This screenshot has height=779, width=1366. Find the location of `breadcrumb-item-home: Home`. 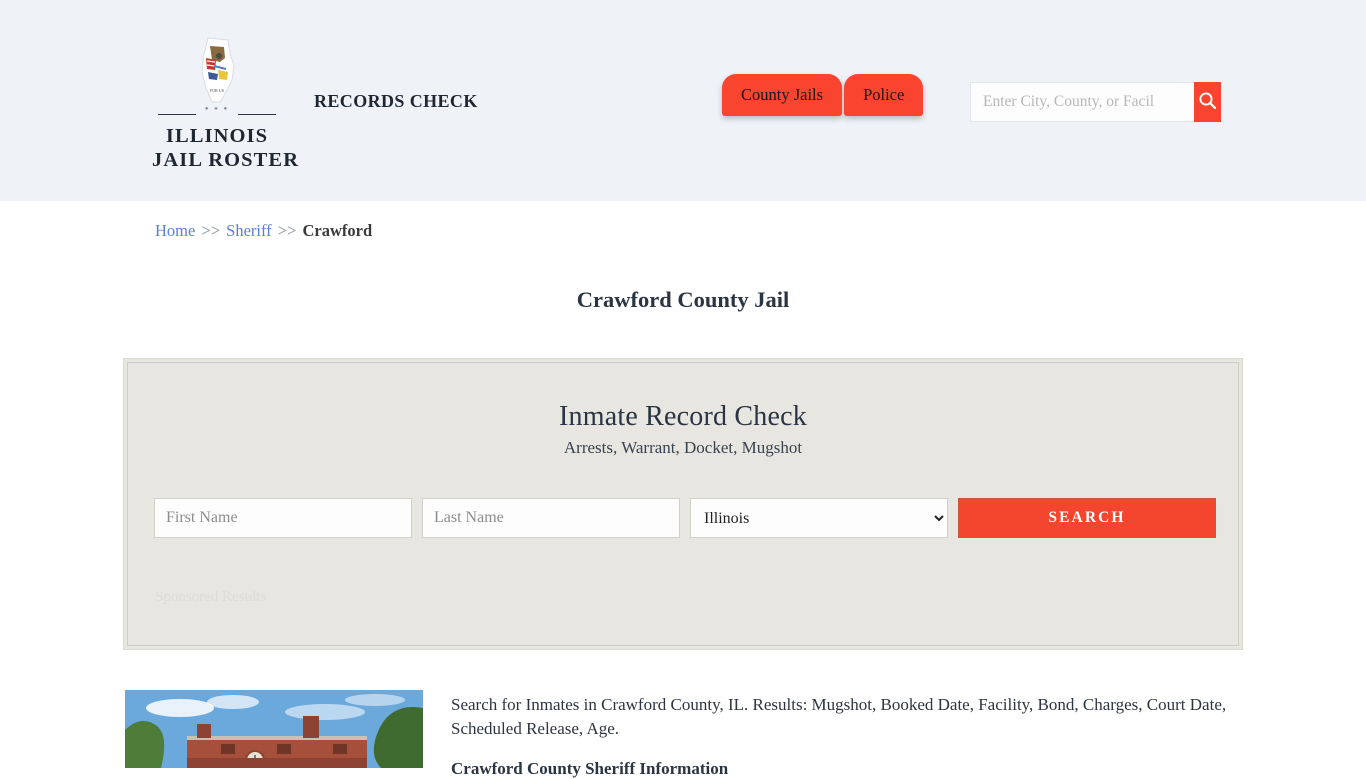

breadcrumb-item-home: Home is located at coordinates (175, 230).